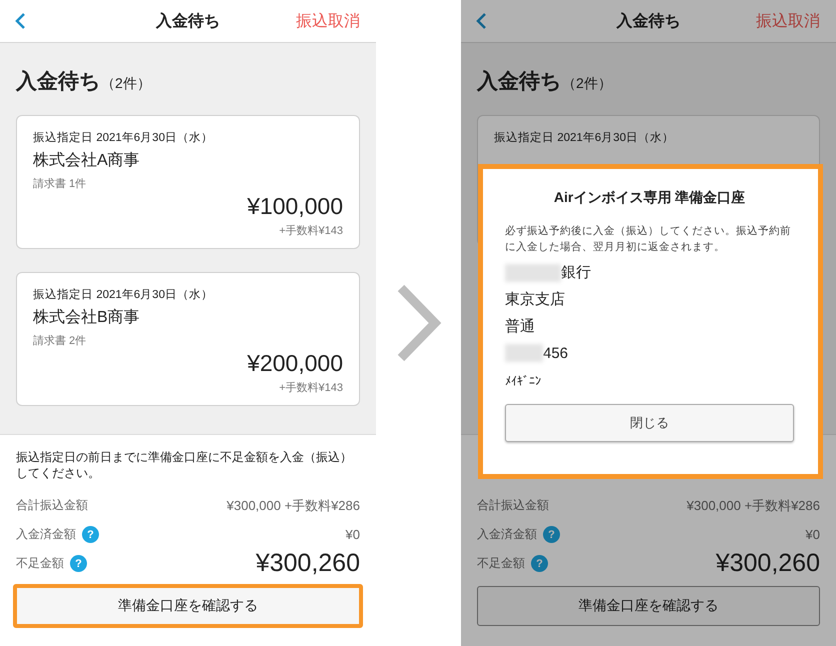  Describe the element at coordinates (86, 160) in the screenshot. I see `company-name: 株式会社A商事` at that location.